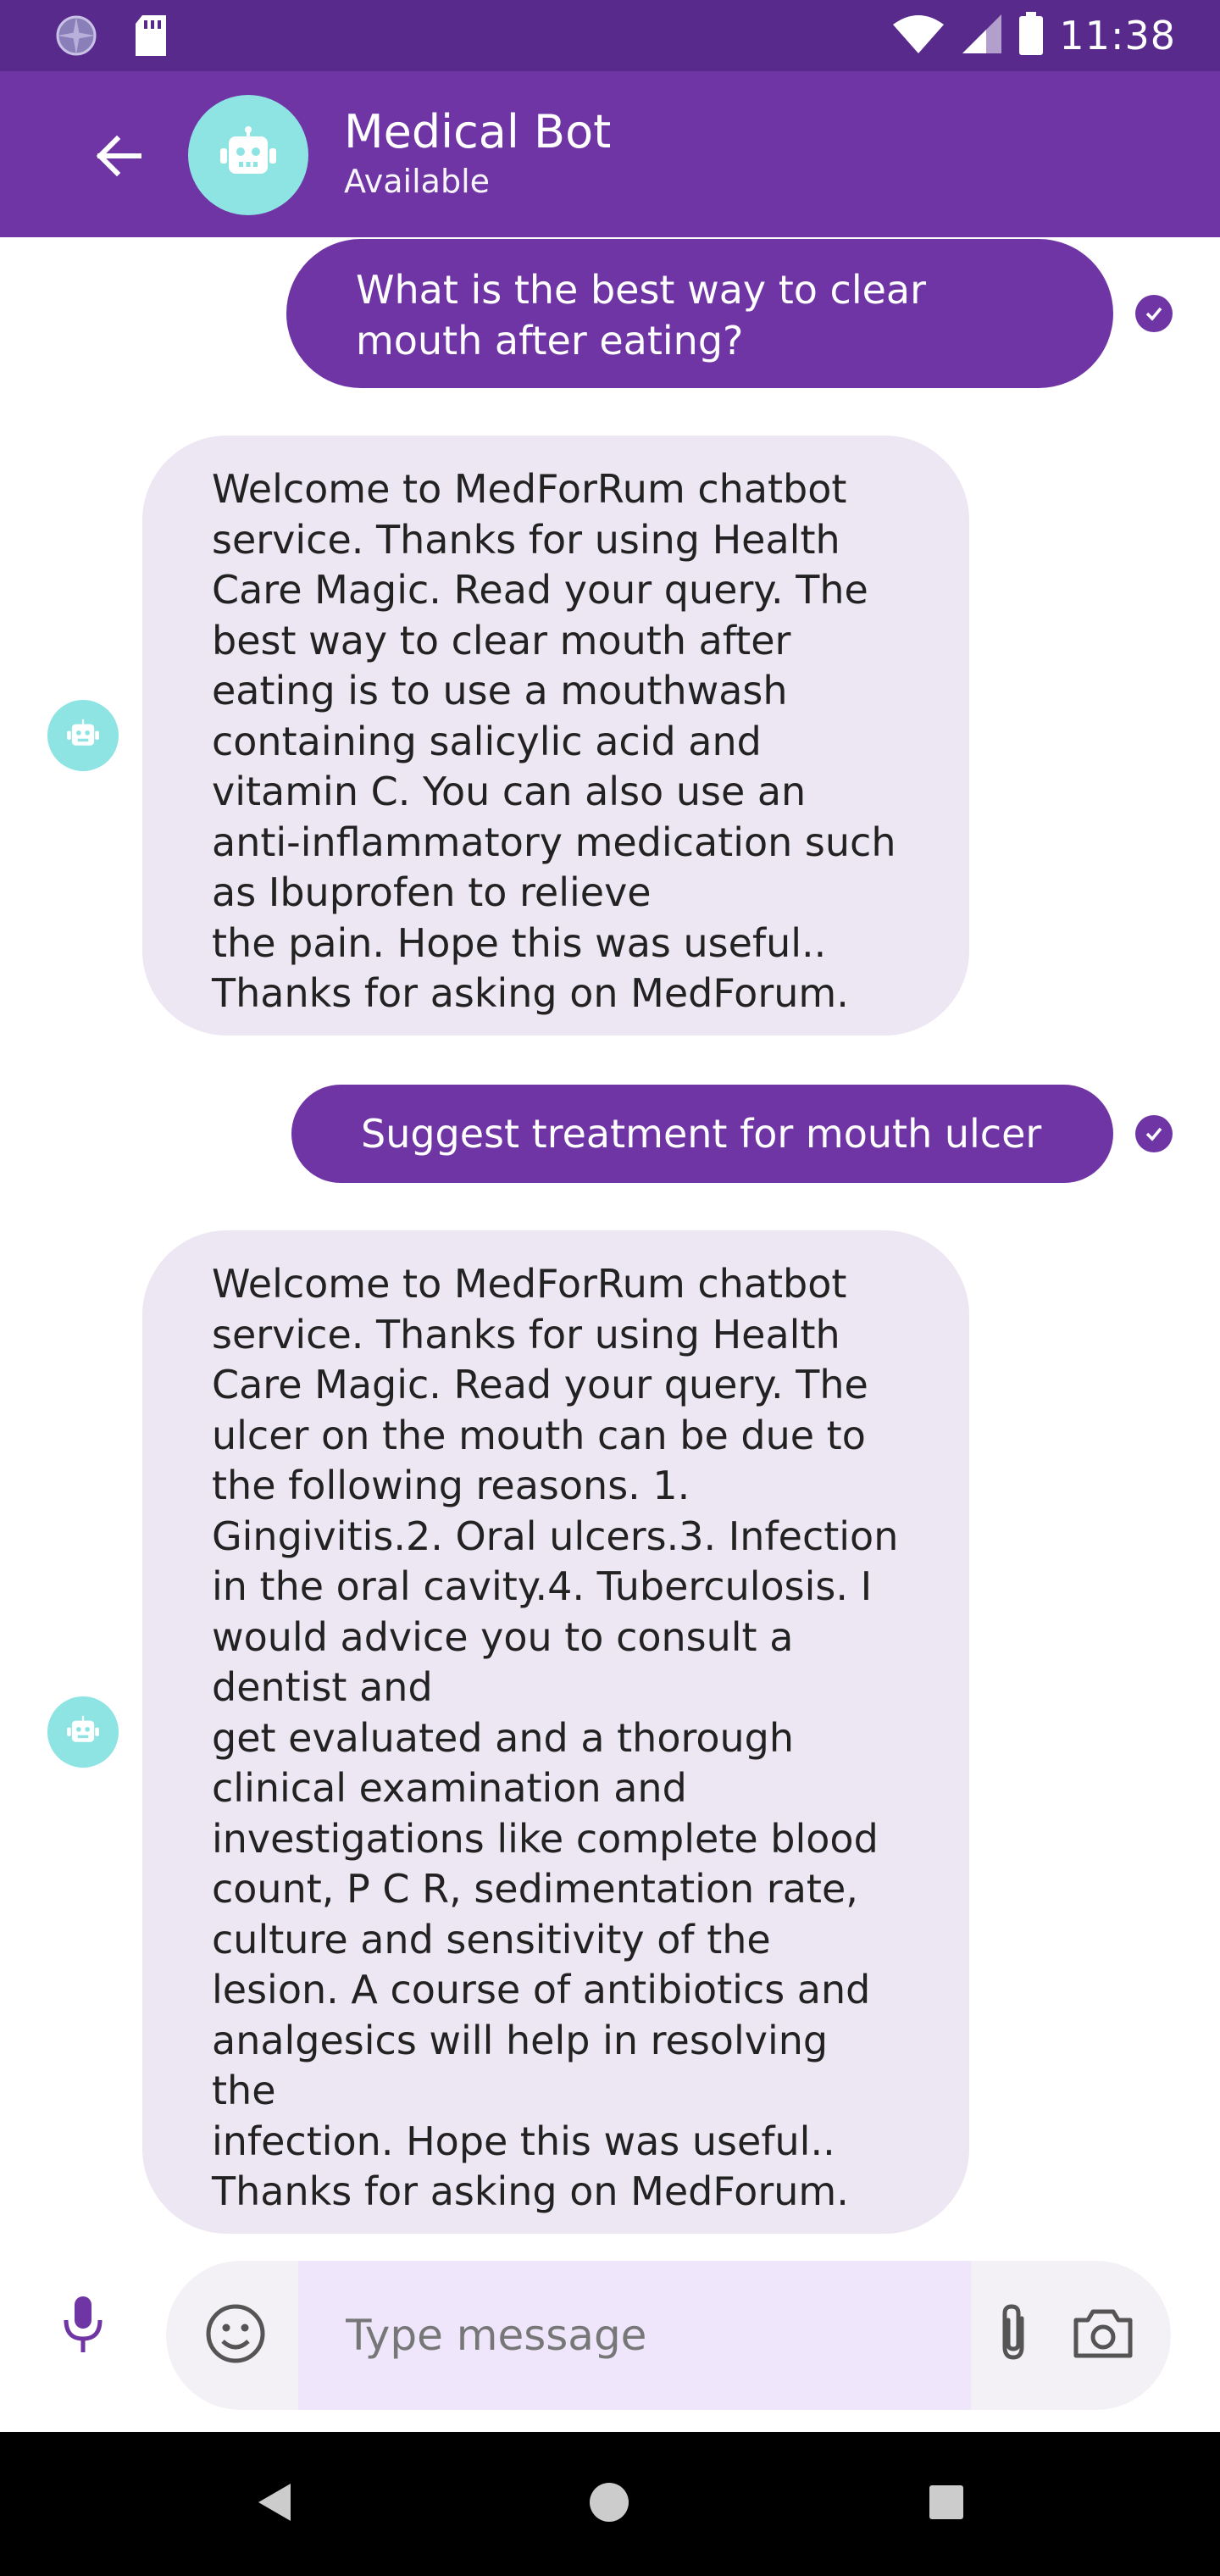 The image size is (1220, 2576). I want to click on chat-header: Medical Bot Available, so click(610, 154).